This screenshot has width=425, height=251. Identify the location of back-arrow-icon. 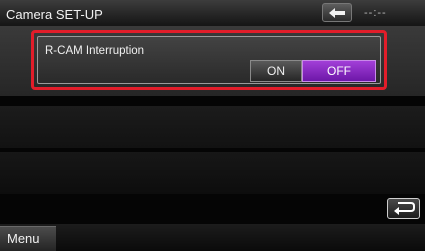
(337, 13).